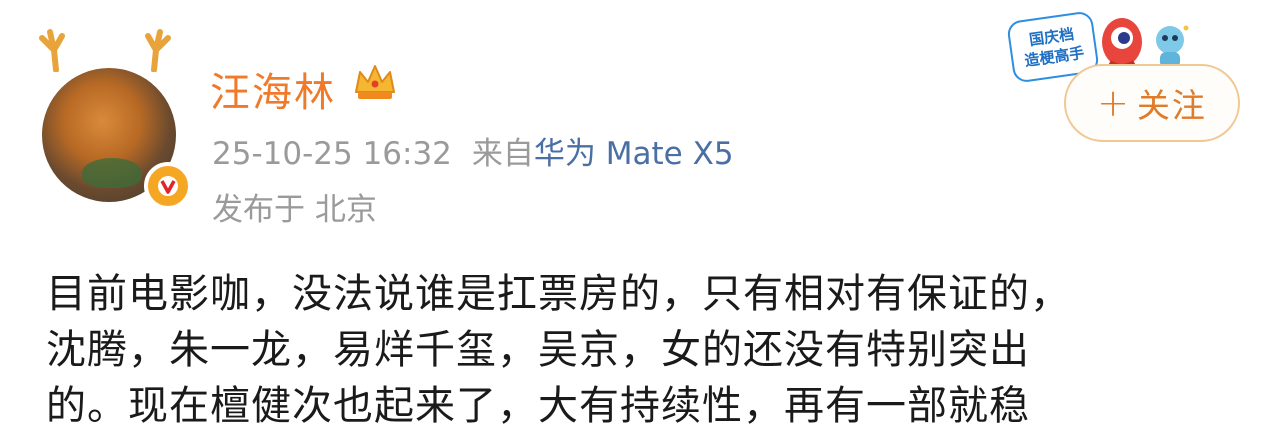  I want to click on post-body-line: 沈腾，朱一龙，易烊千玺，吴京，女的还没有特别突出, so click(538, 350).